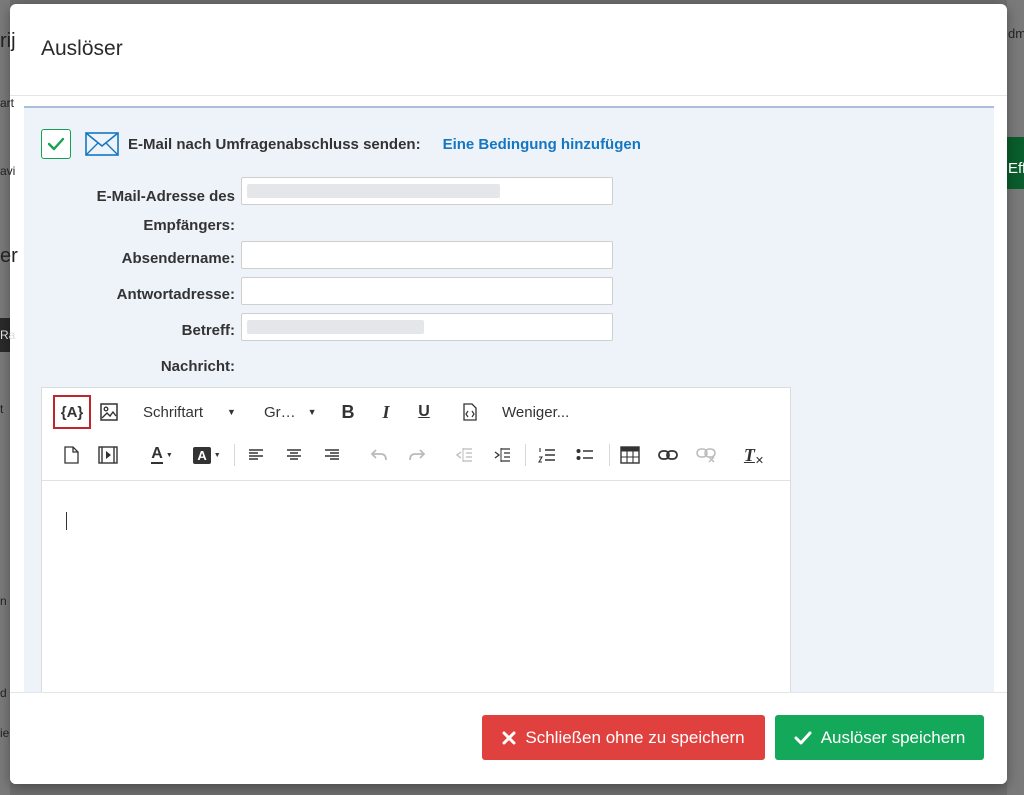 The width and height of the screenshot is (1024, 795). I want to click on redo-button, so click(417, 455).